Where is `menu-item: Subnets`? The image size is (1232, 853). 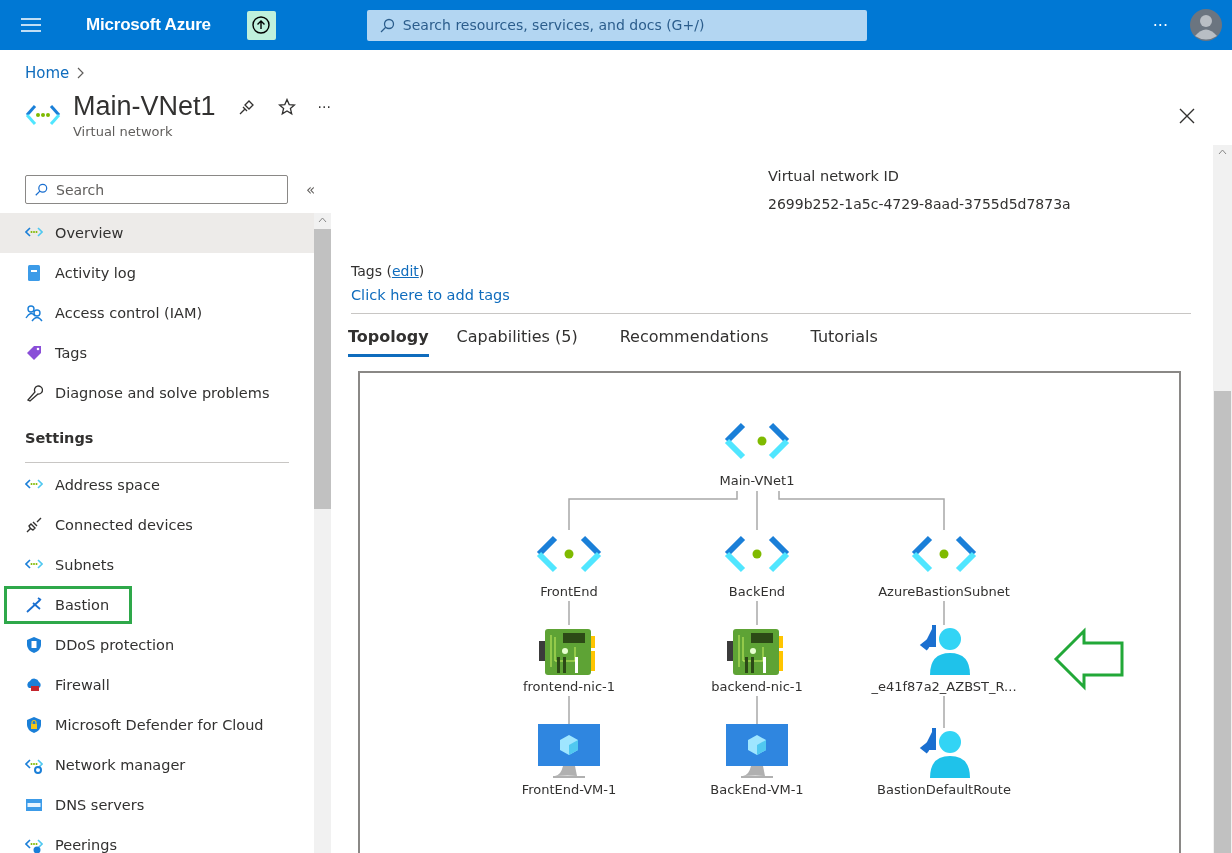
menu-item: Subnets is located at coordinates (157, 565).